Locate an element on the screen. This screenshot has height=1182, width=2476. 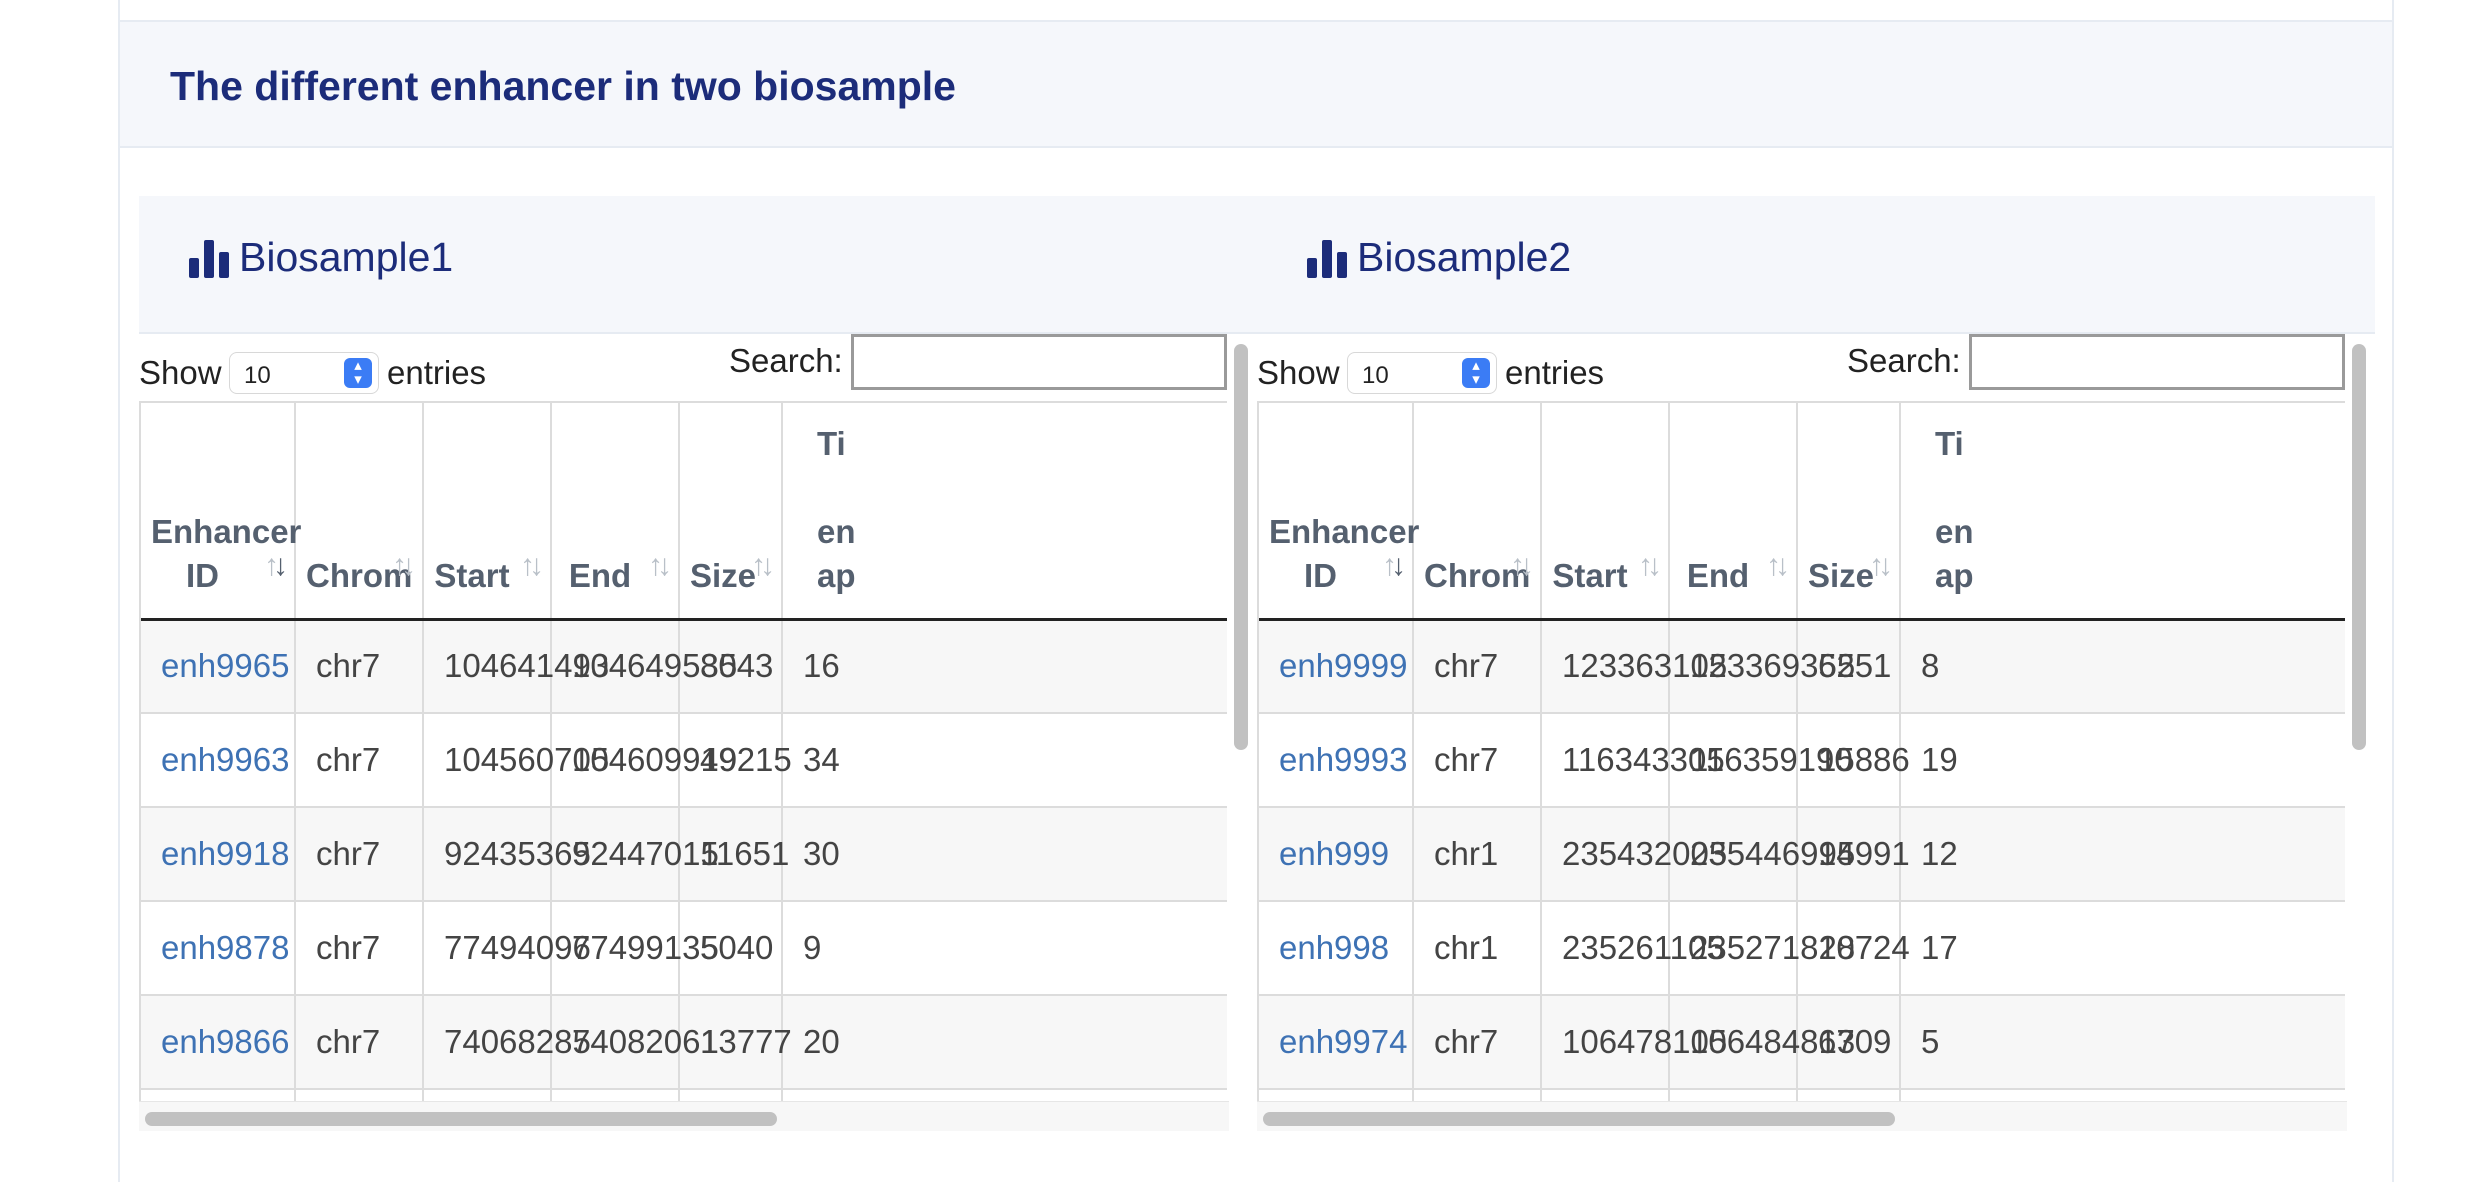
enhancer-id-cell: enh9965 is located at coordinates (218, 666).